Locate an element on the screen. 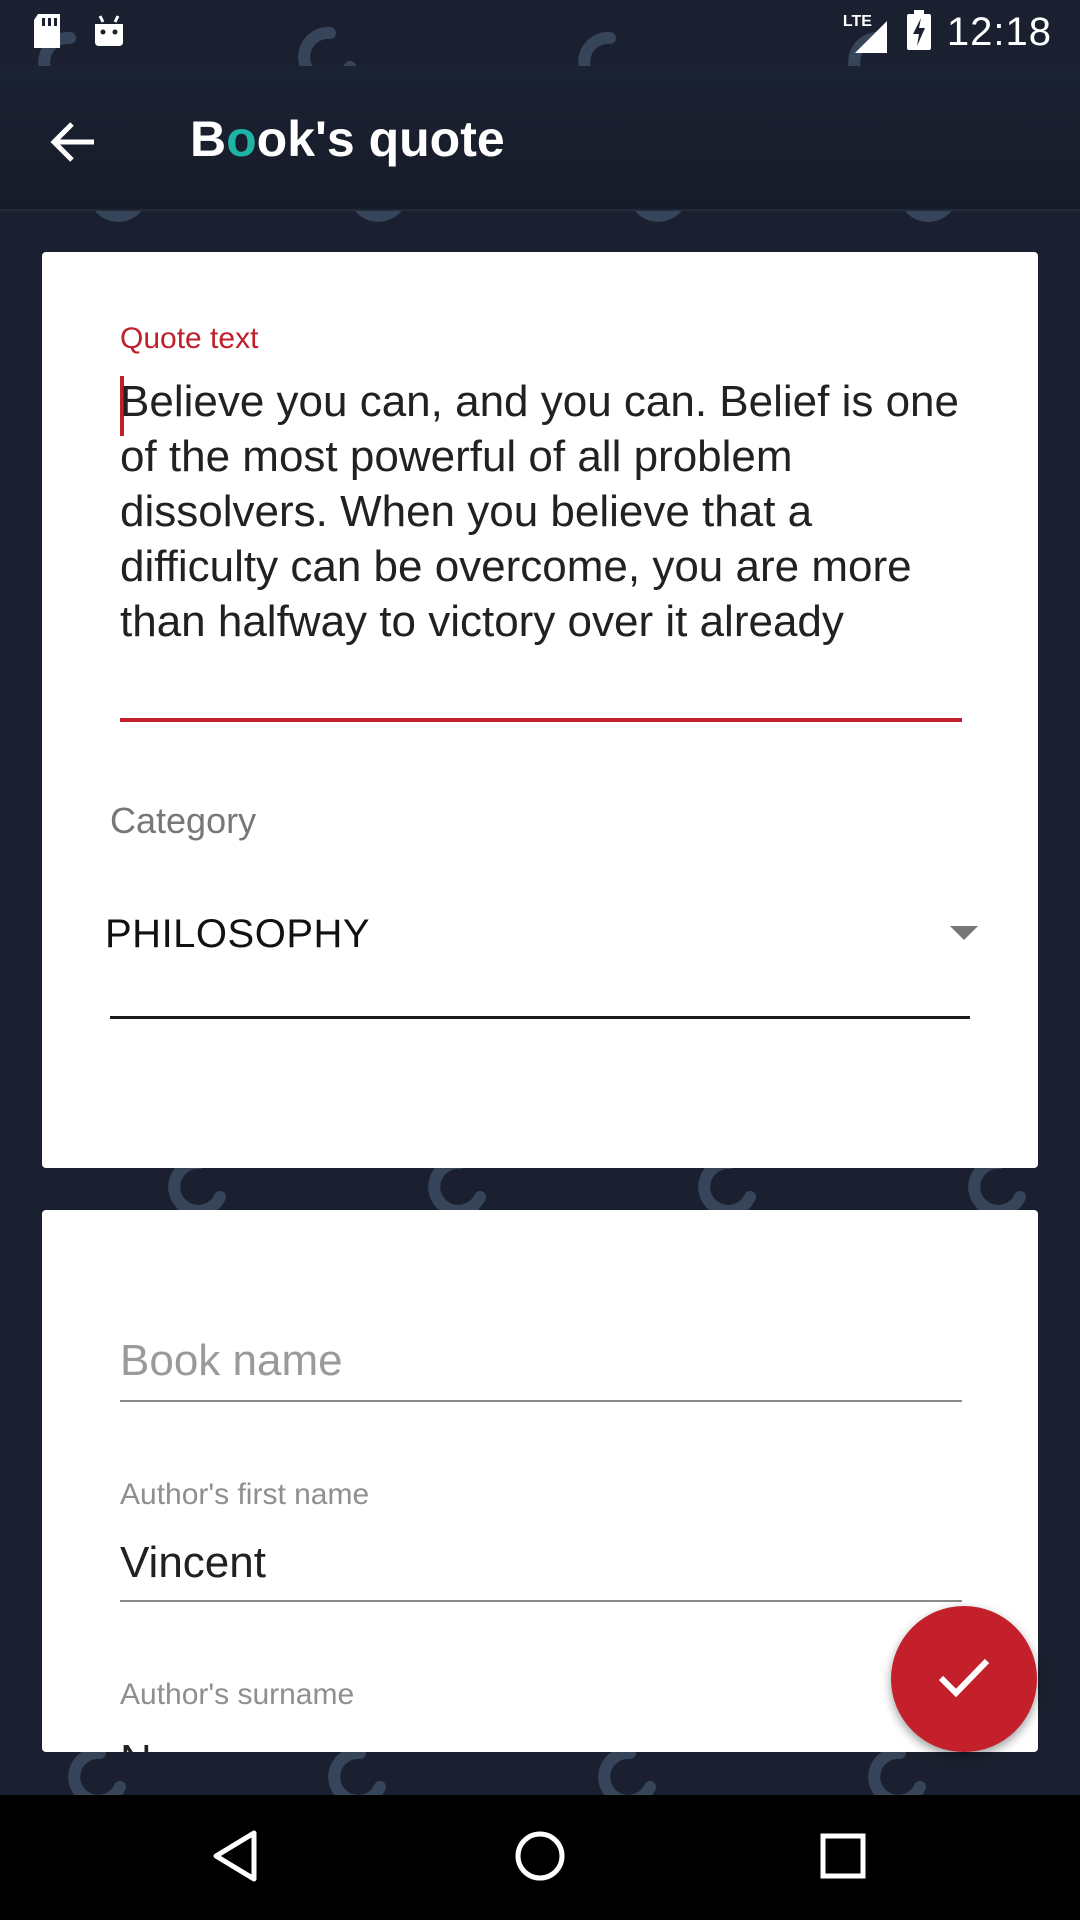 The width and height of the screenshot is (1080, 1920). dropdown-arrow-icon is located at coordinates (964, 933).